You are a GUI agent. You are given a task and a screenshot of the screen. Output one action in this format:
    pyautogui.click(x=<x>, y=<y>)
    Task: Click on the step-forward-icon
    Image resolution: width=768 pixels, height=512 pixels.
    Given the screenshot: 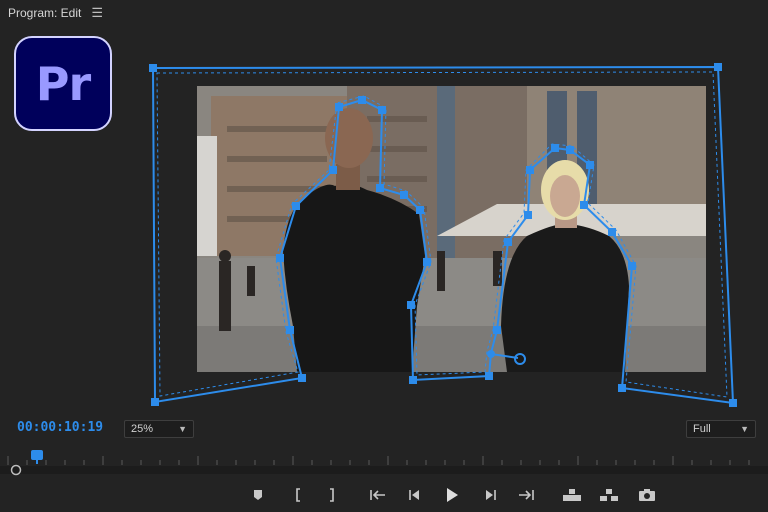 What is the action you would take?
    pyautogui.click(x=490, y=495)
    